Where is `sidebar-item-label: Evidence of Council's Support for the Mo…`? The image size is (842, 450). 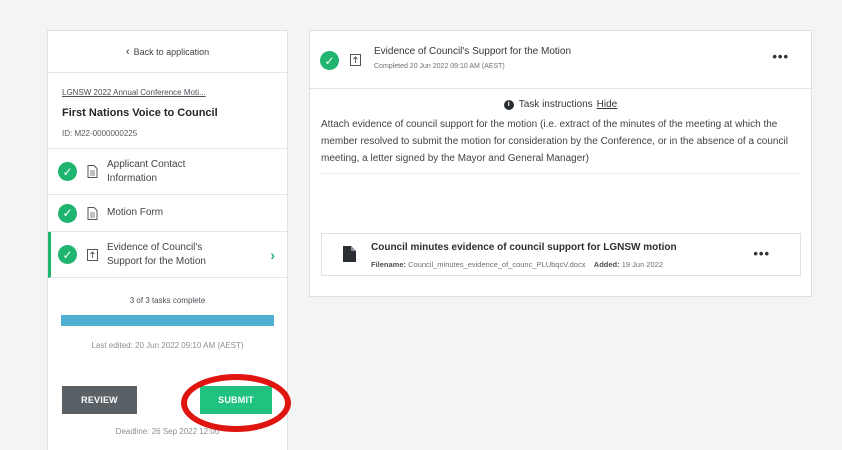 sidebar-item-label: Evidence of Council's Support for the Mo… is located at coordinates (156, 254).